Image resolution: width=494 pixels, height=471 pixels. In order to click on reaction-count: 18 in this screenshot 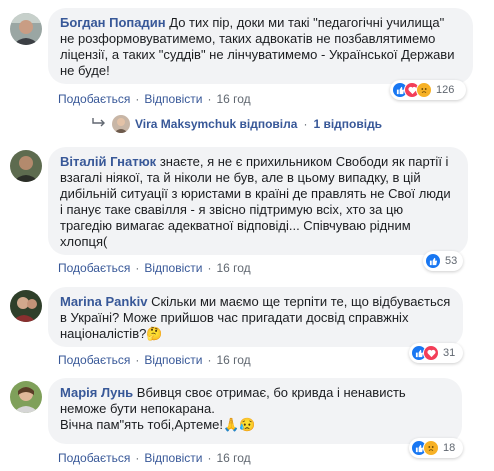, I will do `click(449, 448)`.